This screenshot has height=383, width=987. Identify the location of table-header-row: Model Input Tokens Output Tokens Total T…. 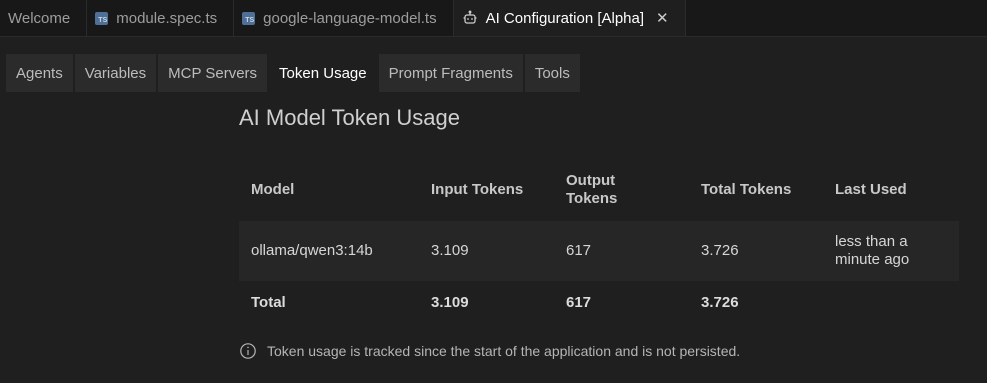
(599, 190).